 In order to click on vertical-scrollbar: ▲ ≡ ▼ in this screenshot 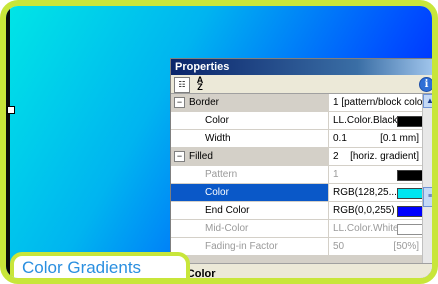, I will do `click(427, 186)`.